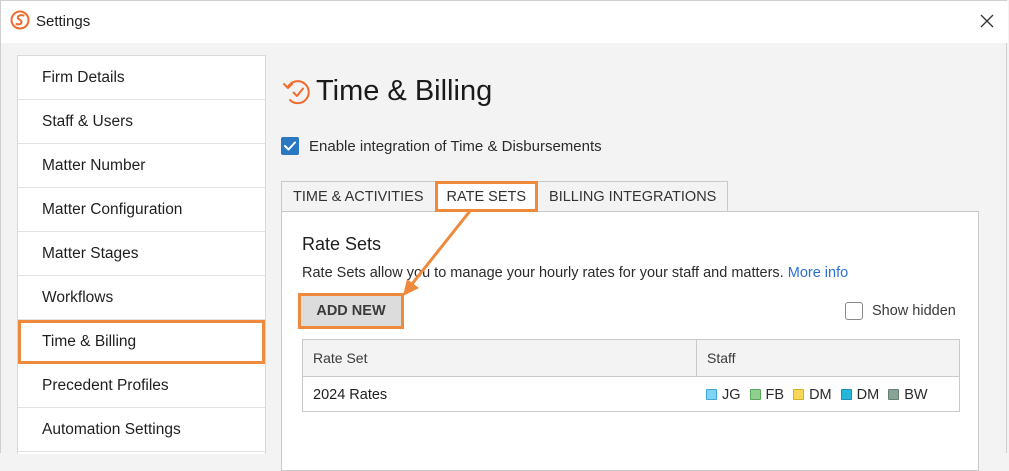 The width and height of the screenshot is (1009, 471). What do you see at coordinates (818, 273) in the screenshot?
I see `more-info-link: More info` at bounding box center [818, 273].